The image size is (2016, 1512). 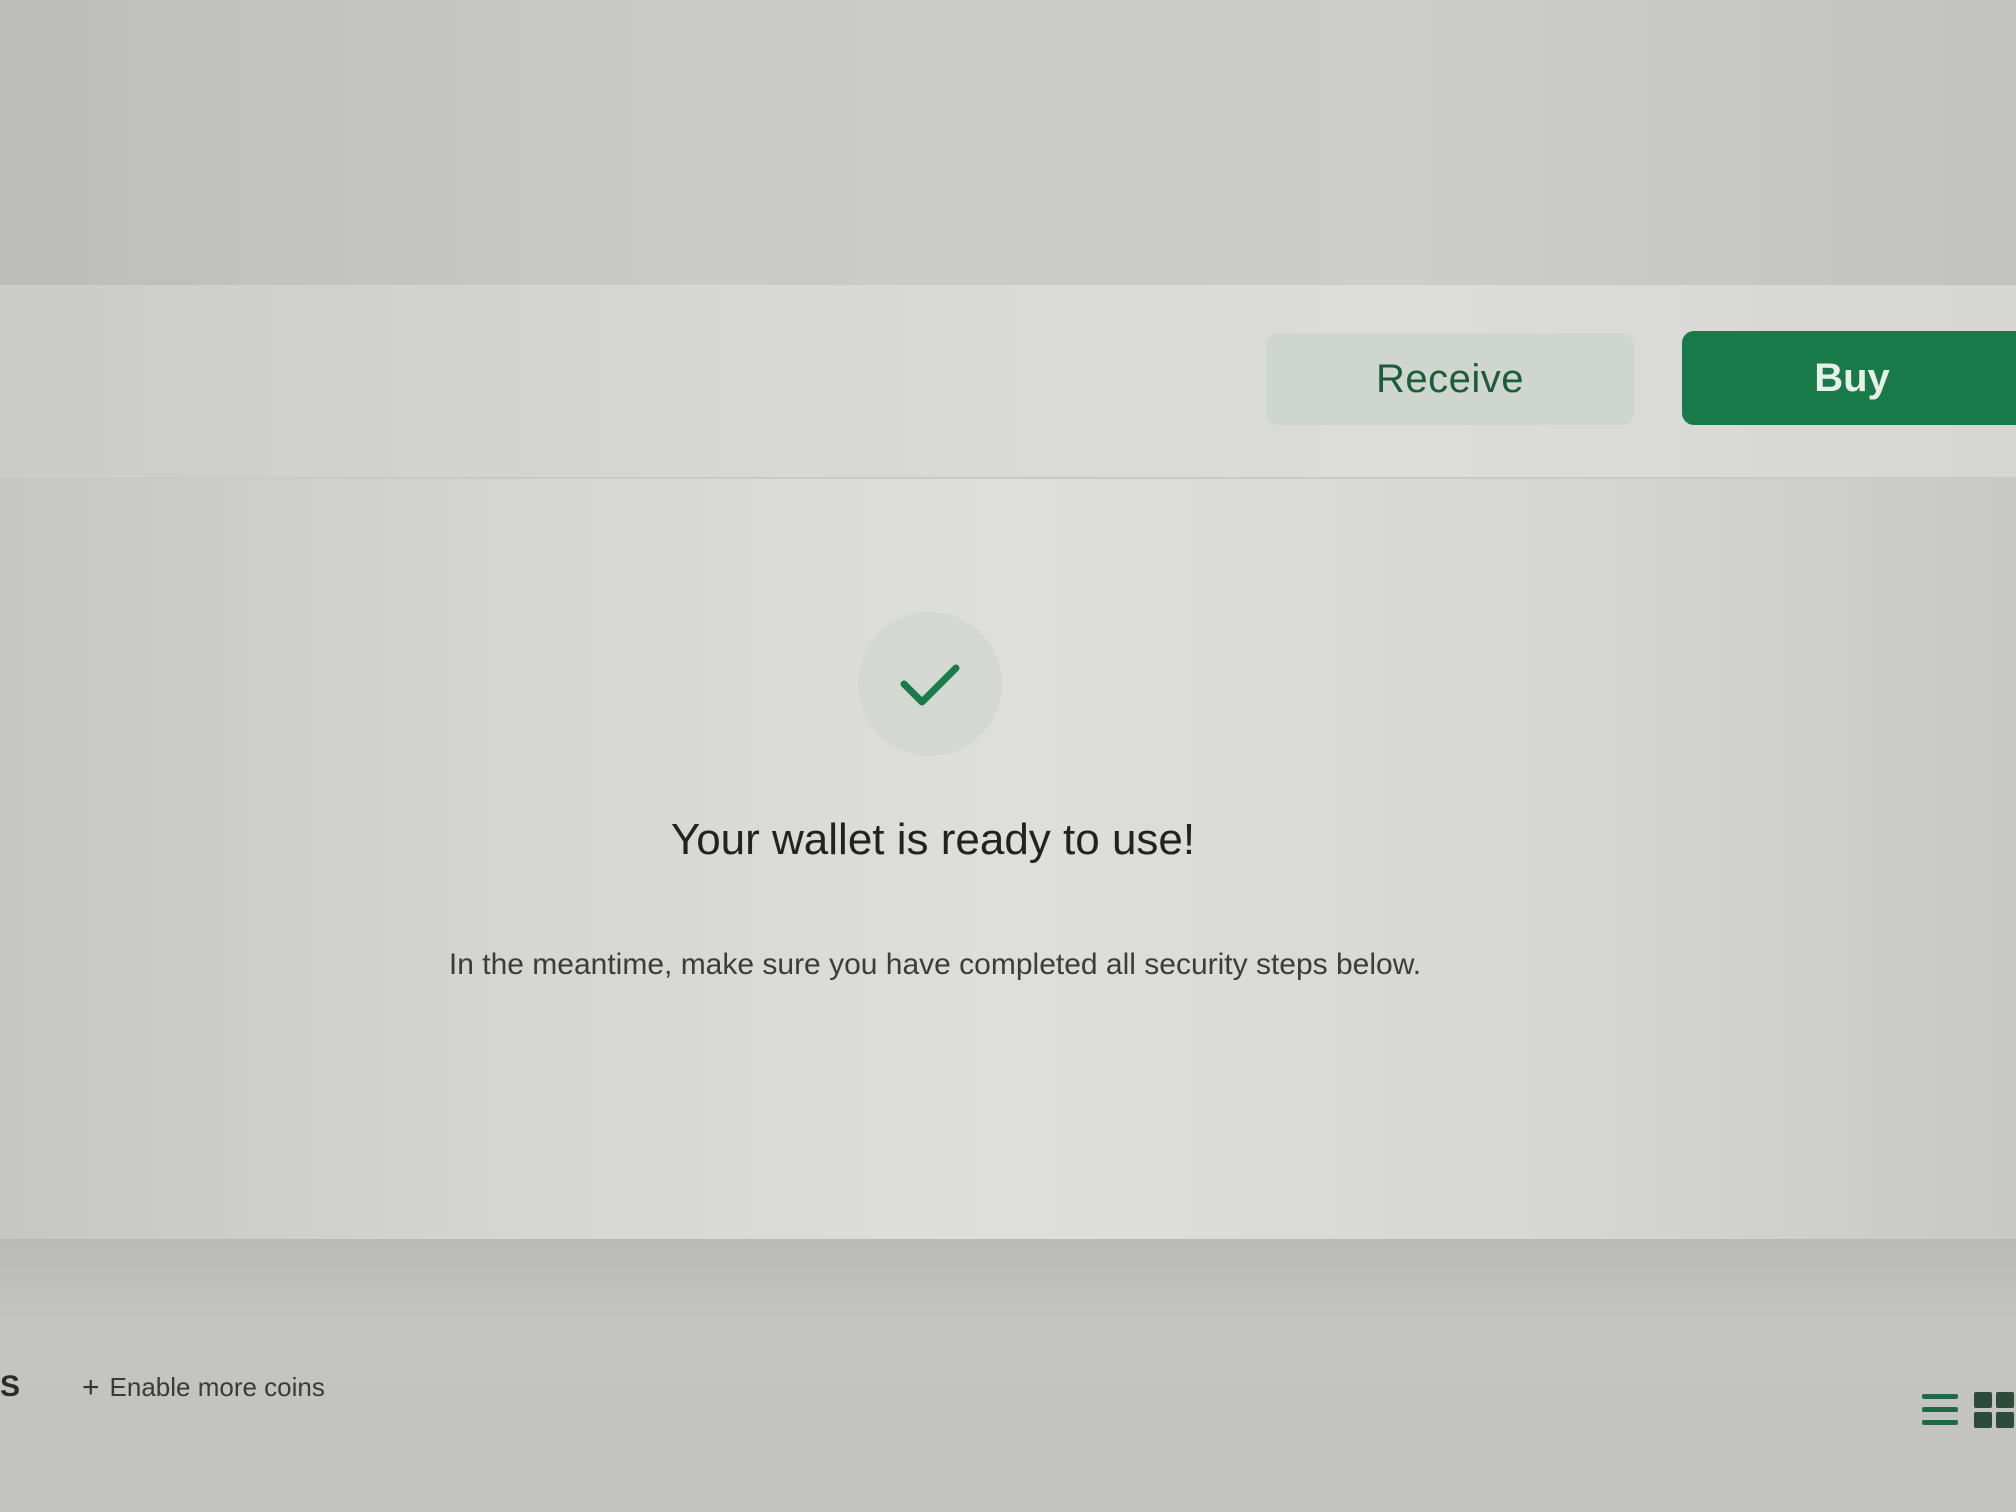 What do you see at coordinates (1994, 1410) in the screenshot?
I see `grid-view-icon` at bounding box center [1994, 1410].